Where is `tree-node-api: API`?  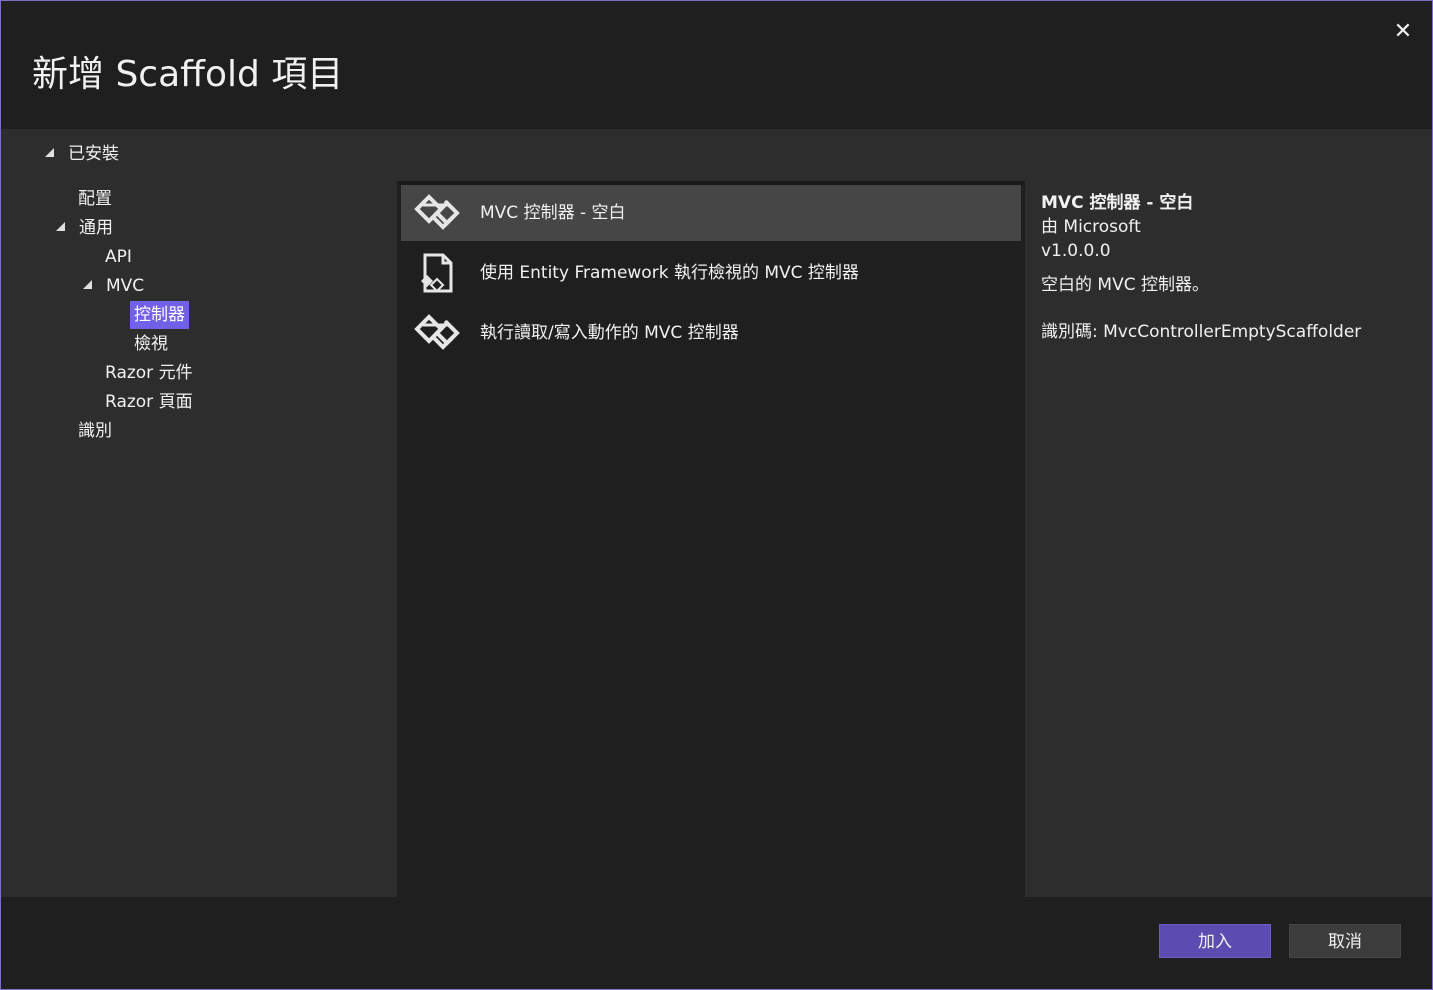
tree-node-api: API is located at coordinates (118, 257).